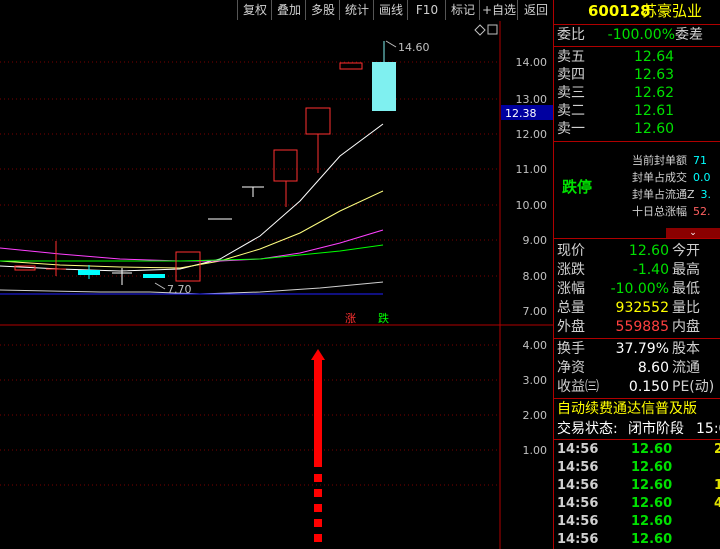 This screenshot has width=720, height=549. I want to click on ma-line-white, so click(192, 197).